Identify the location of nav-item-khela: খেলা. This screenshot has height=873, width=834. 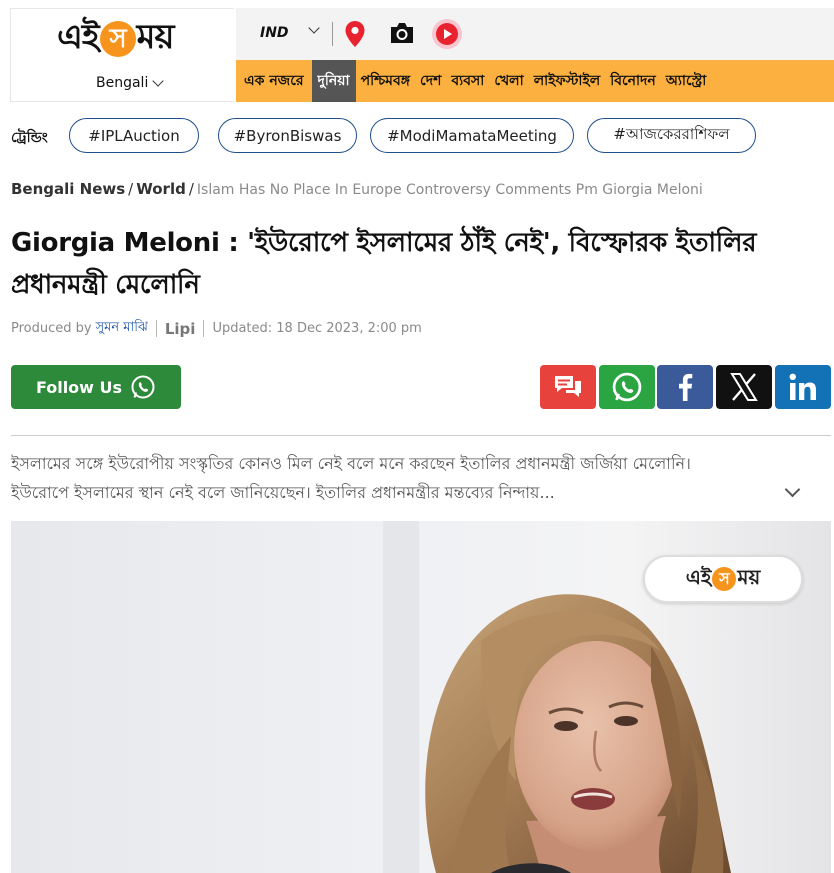
(508, 81).